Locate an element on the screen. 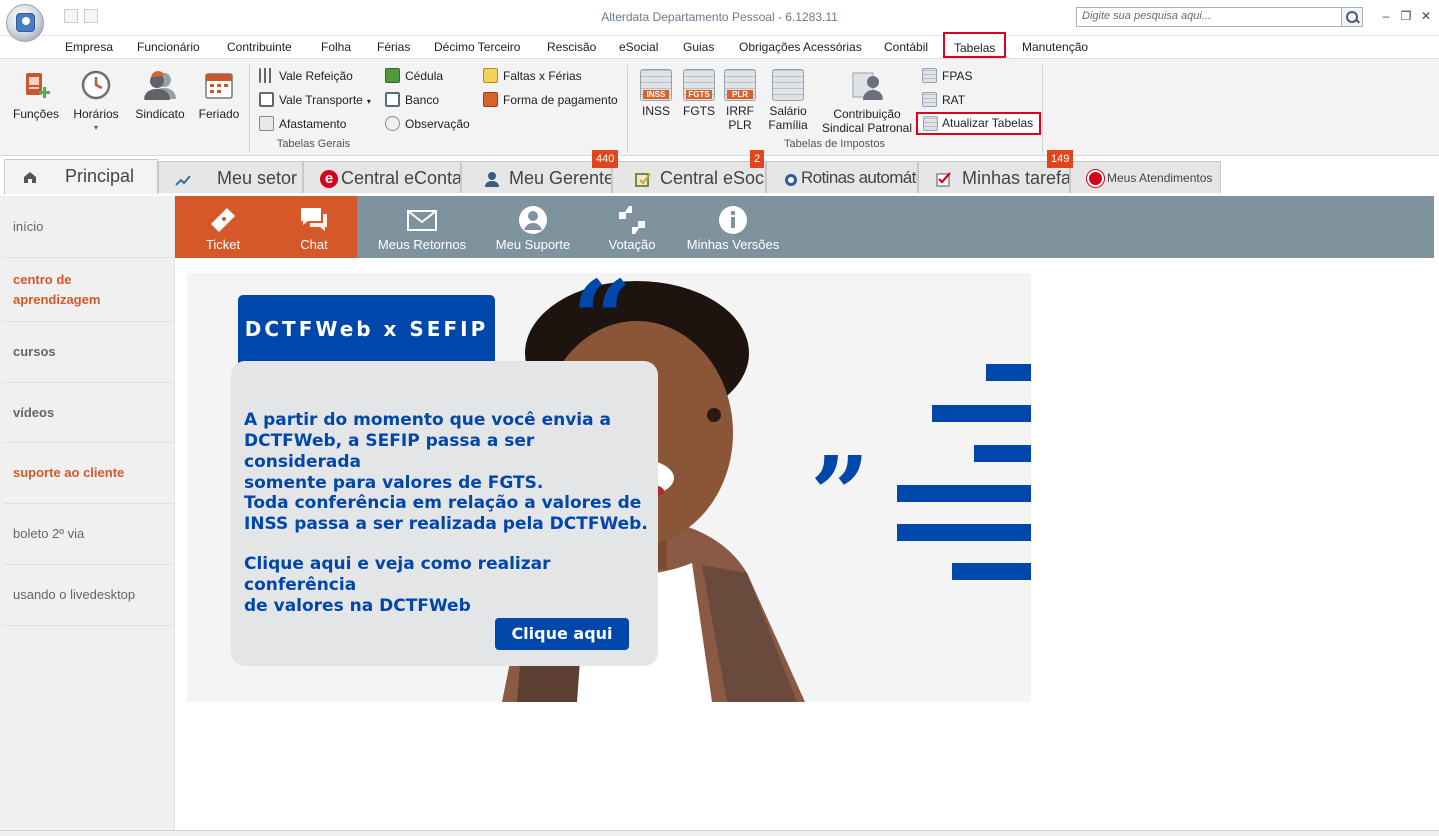  tab-meus-atendimentos: Meus Atendimentos is located at coordinates (1145, 177).